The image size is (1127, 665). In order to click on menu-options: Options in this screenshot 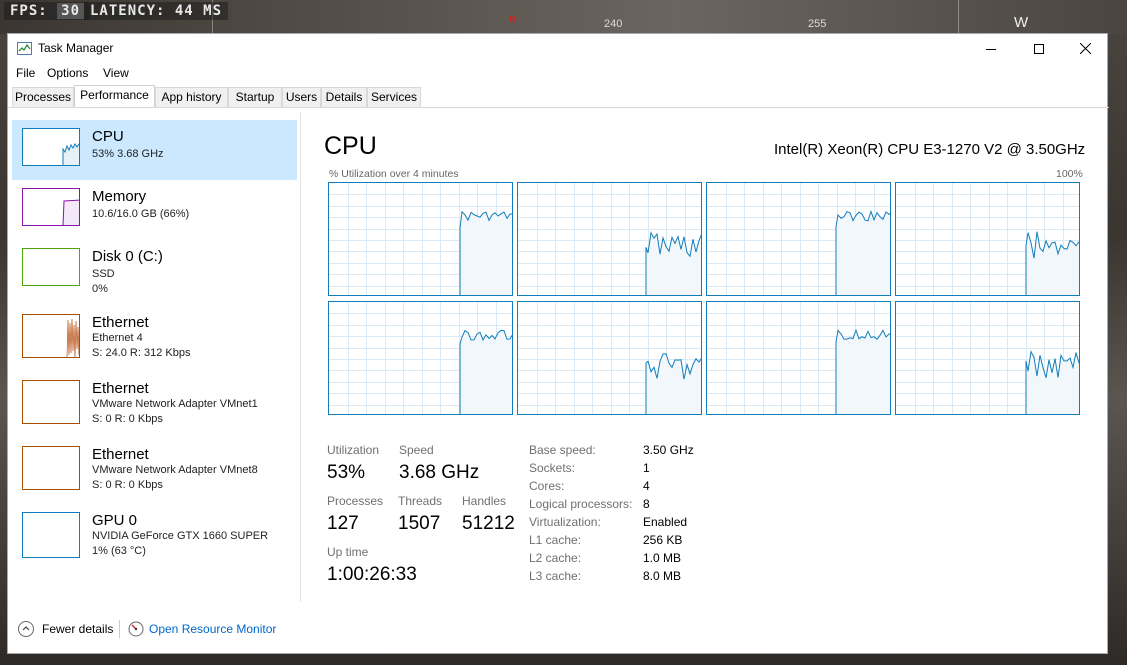, I will do `click(67, 73)`.